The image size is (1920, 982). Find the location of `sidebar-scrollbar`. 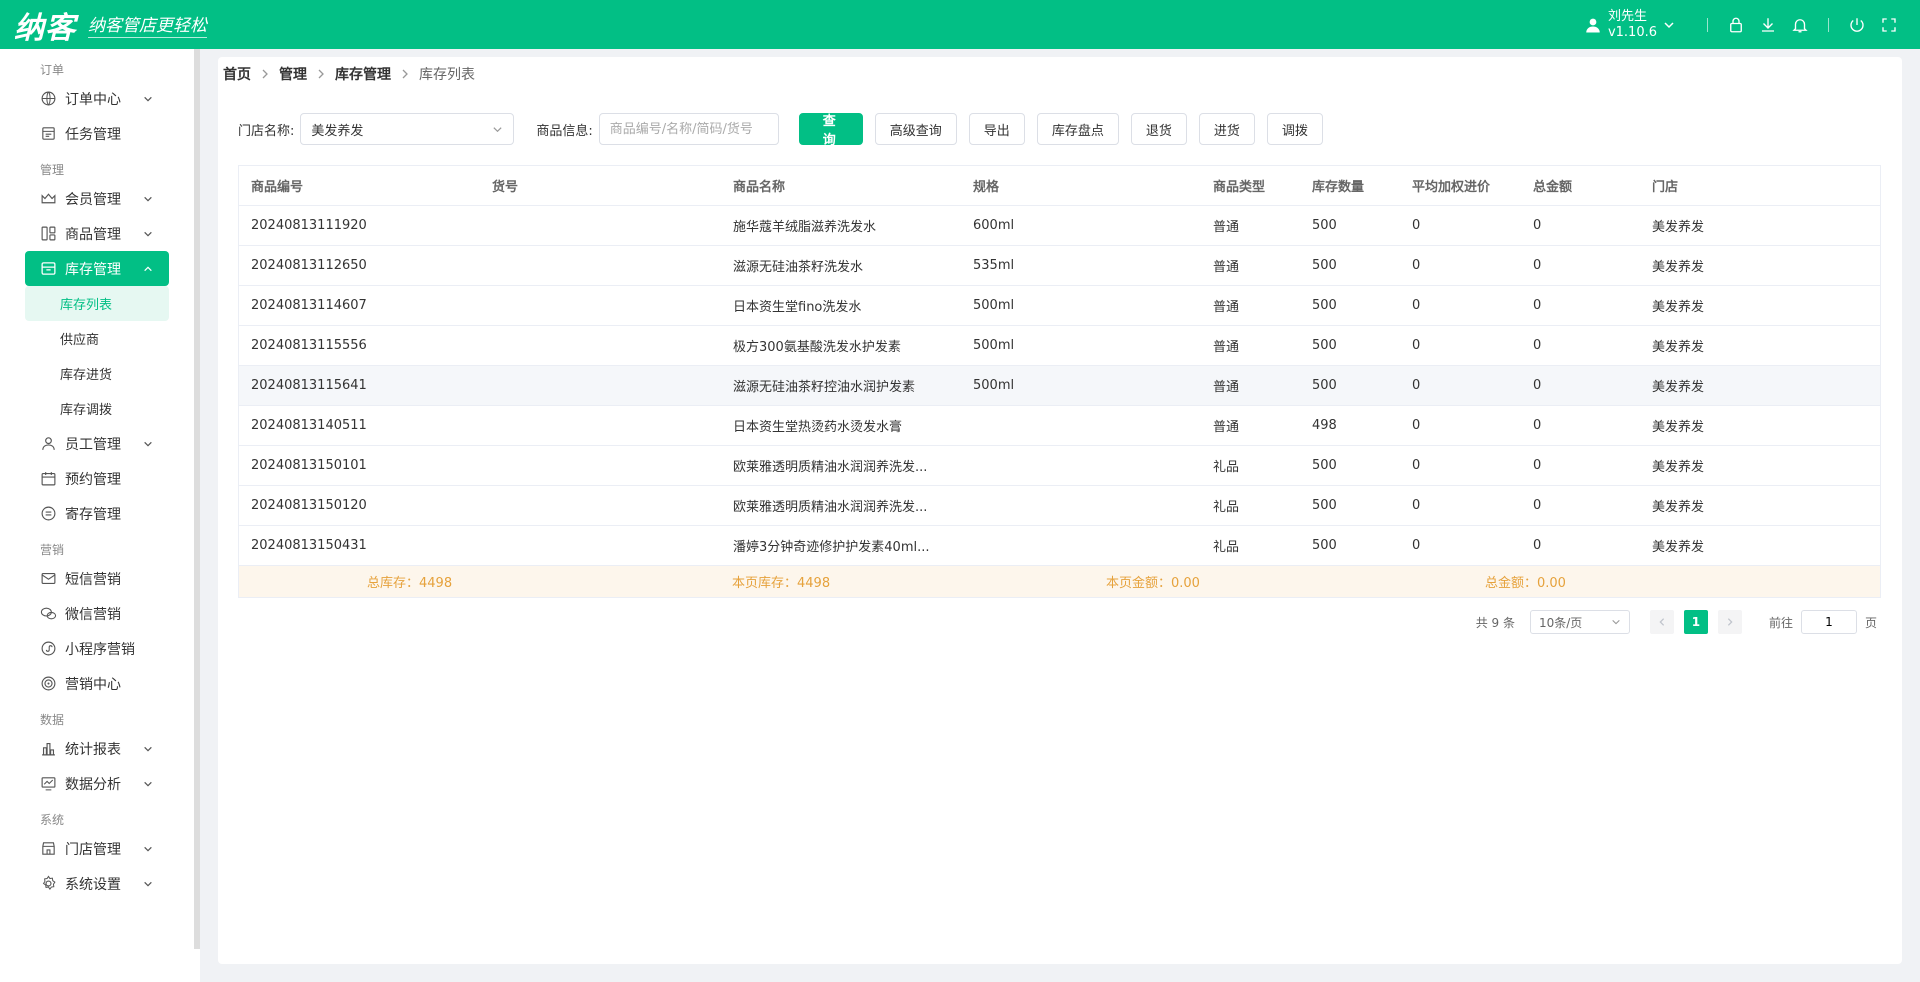

sidebar-scrollbar is located at coordinates (197, 499).